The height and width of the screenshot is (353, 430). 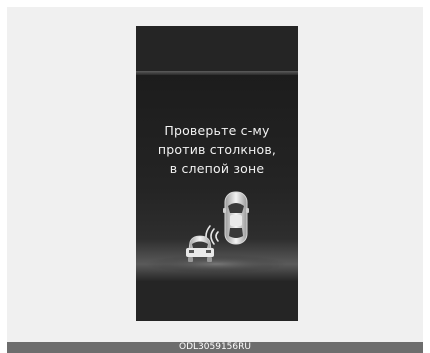 I want to click on figure-caption: ODL3059156RU, so click(x=215, y=347).